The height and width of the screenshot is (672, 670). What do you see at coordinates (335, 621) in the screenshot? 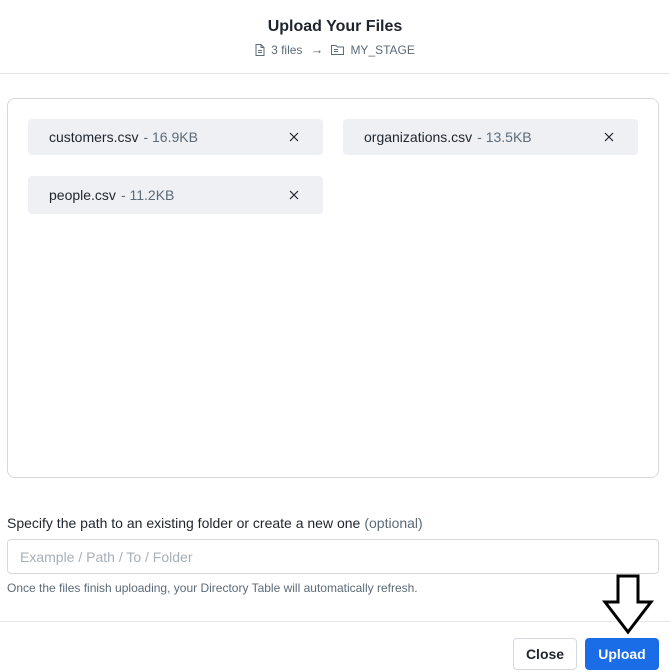
I see `footer-divider` at bounding box center [335, 621].